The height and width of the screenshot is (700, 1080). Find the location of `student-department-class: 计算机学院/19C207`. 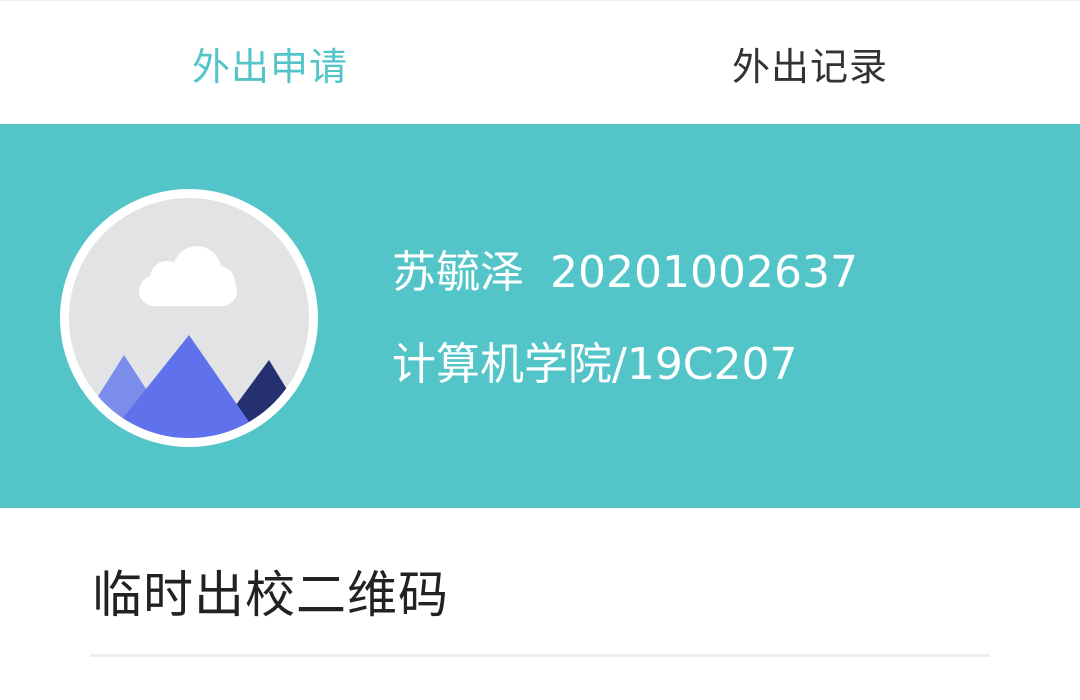

student-department-class: 计算机学院/19C207 is located at coordinates (595, 364).